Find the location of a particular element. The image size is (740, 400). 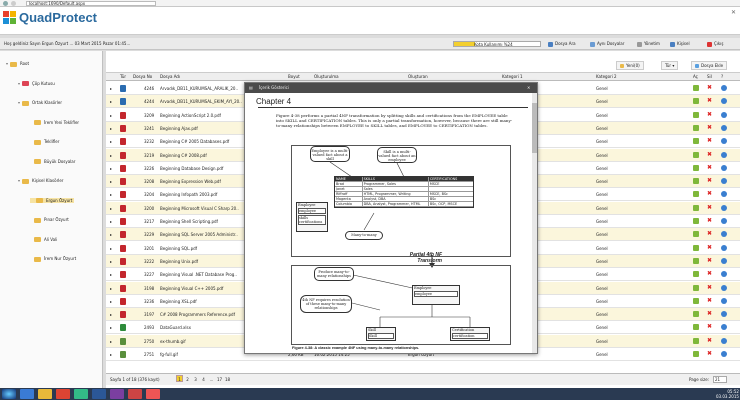

scroll-thumb is located at coordinates (534, 128).